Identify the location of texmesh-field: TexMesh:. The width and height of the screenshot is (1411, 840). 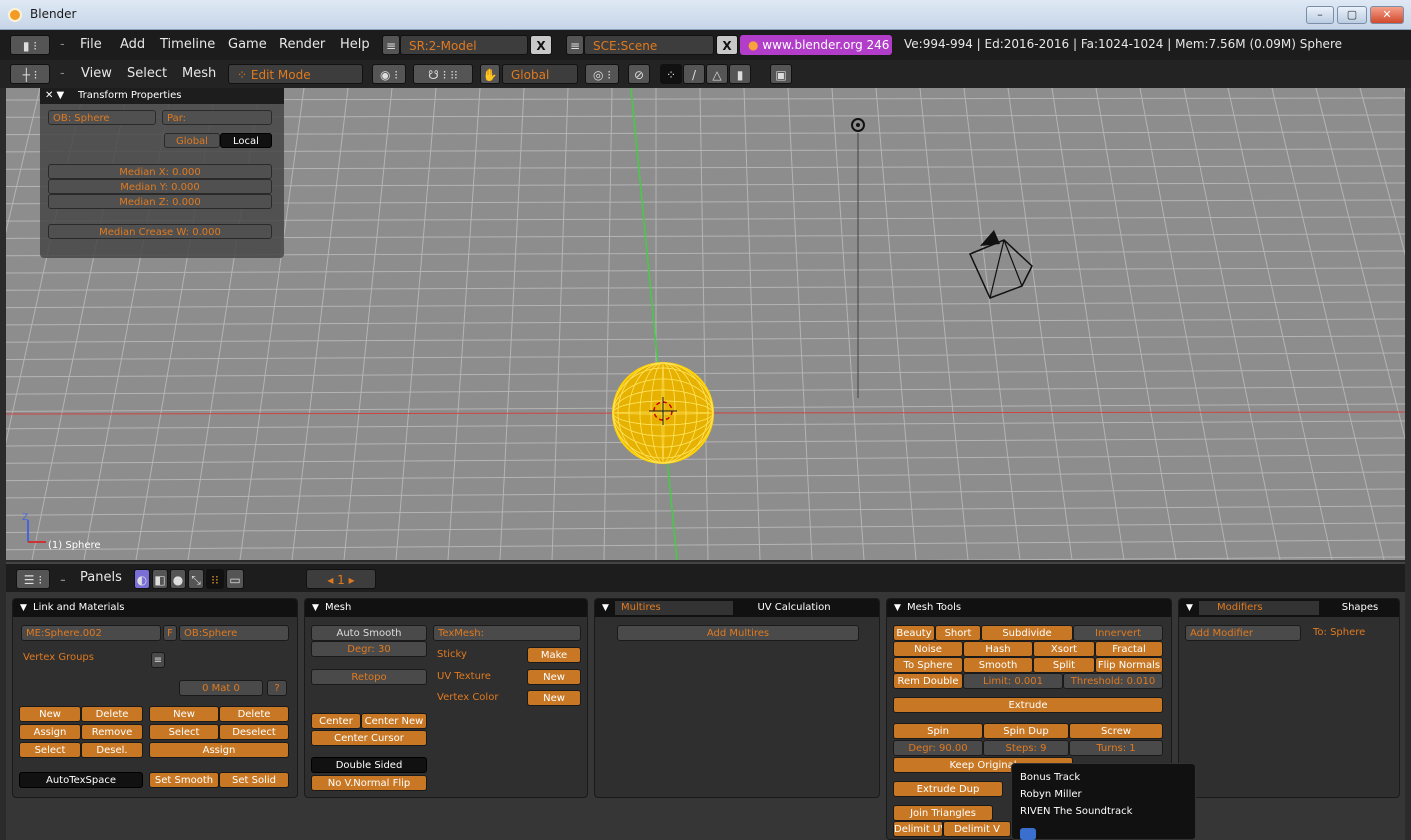
(507, 633).